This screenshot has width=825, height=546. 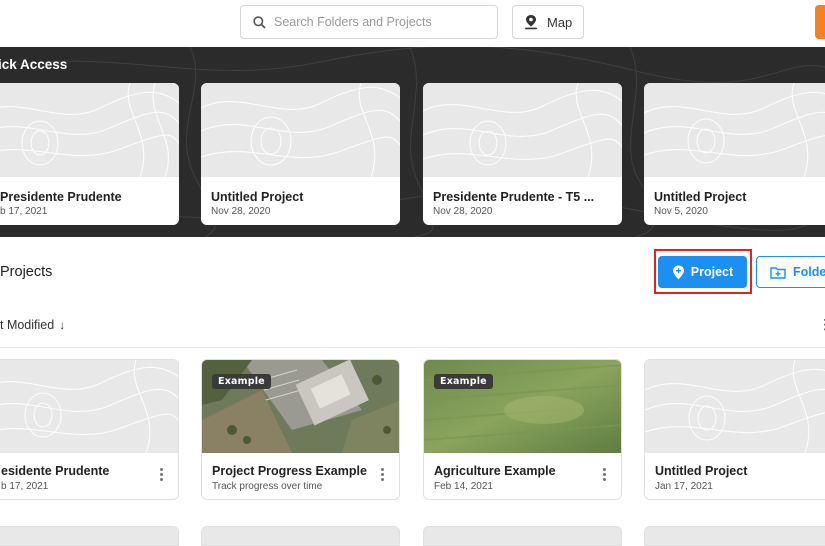 I want to click on sort-dropdown: t Modified ↓, so click(x=32, y=325).